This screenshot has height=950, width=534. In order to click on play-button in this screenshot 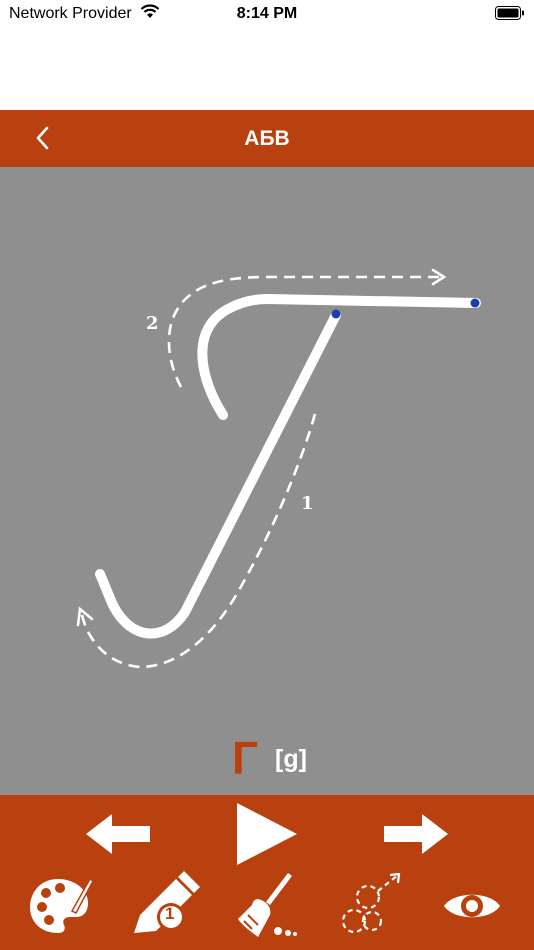, I will do `click(267, 836)`.